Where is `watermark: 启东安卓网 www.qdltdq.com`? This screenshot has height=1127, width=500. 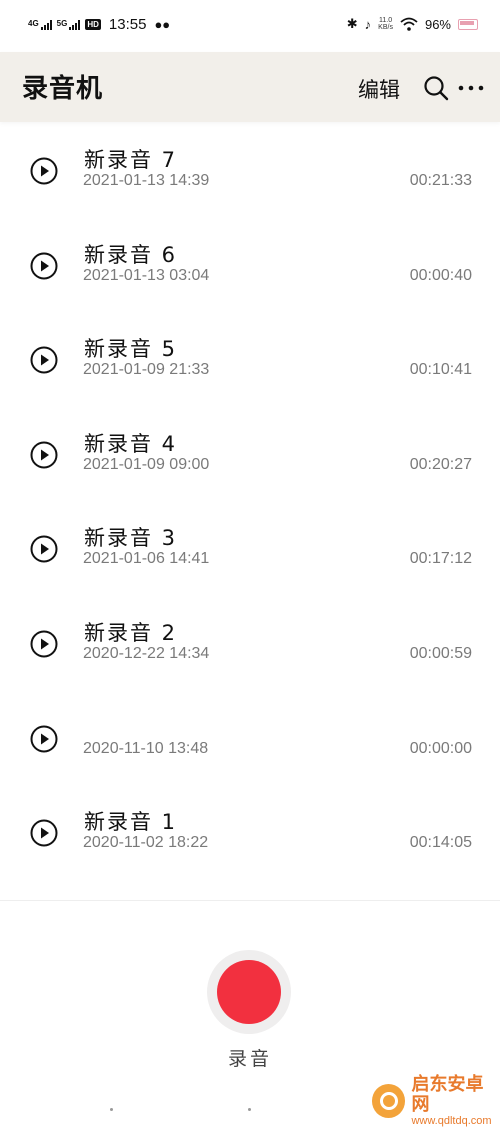 watermark: 启东安卓网 www.qdltdq.com is located at coordinates (436, 1101).